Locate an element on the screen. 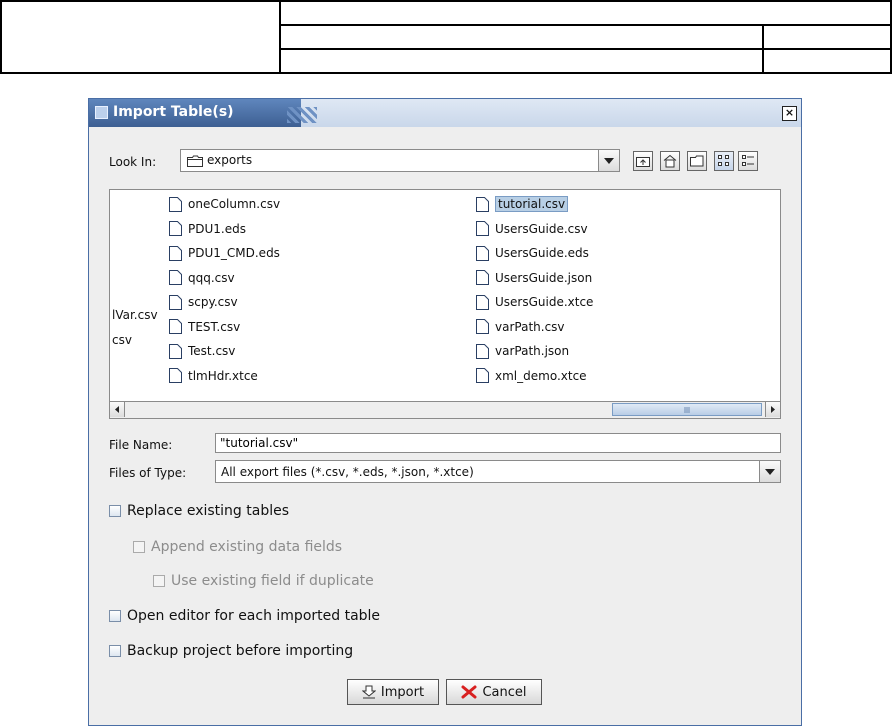 The width and height of the screenshot is (892, 728). file-type-label: Files of Type: is located at coordinates (148, 473).